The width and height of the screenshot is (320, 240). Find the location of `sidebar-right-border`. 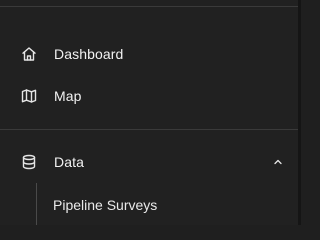

sidebar-right-border is located at coordinates (299, 112).